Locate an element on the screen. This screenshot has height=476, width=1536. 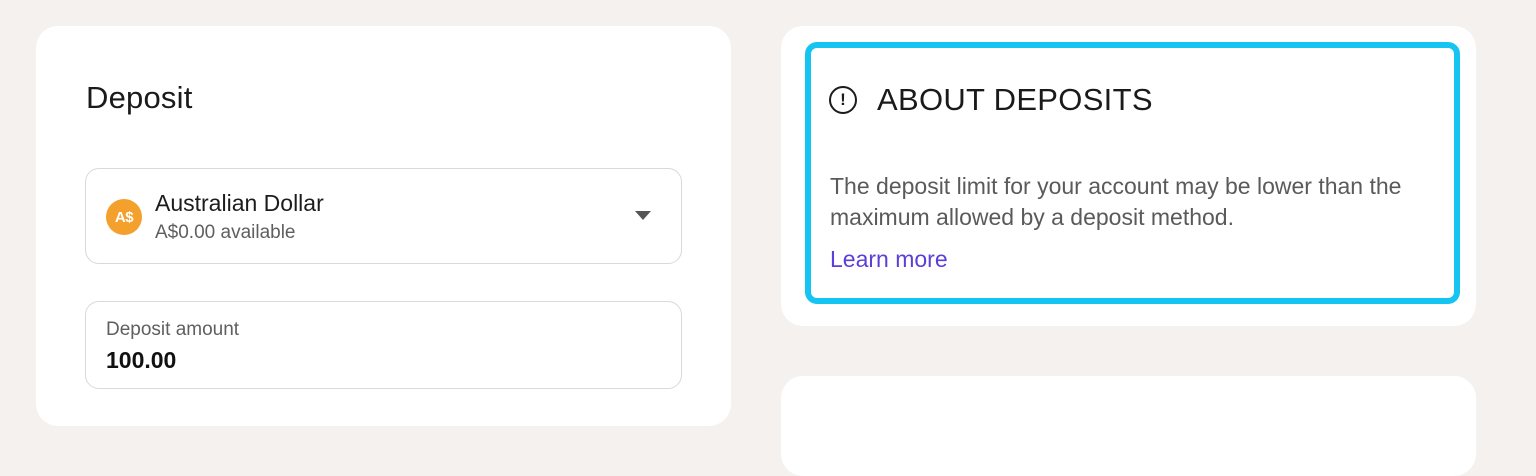
about-deposits-header: ! ABOUT DEPOSITS is located at coordinates (991, 100).